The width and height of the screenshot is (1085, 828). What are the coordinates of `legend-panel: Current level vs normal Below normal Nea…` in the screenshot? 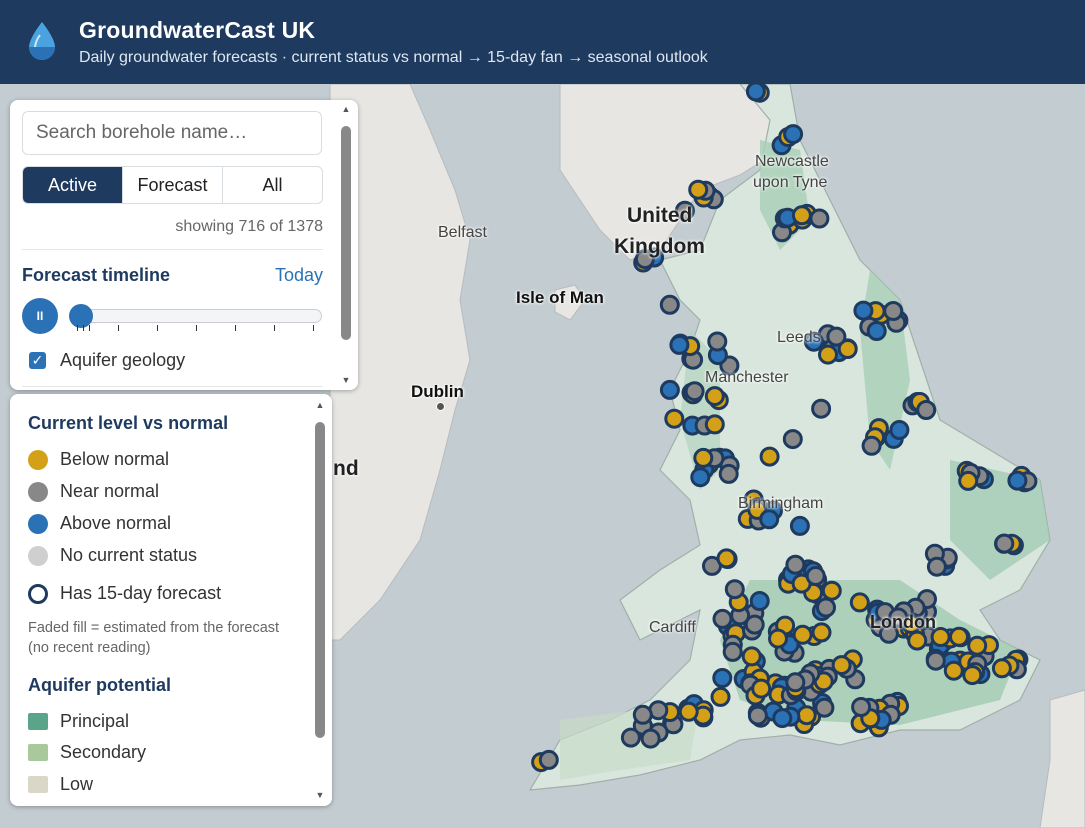 It's located at (171, 600).